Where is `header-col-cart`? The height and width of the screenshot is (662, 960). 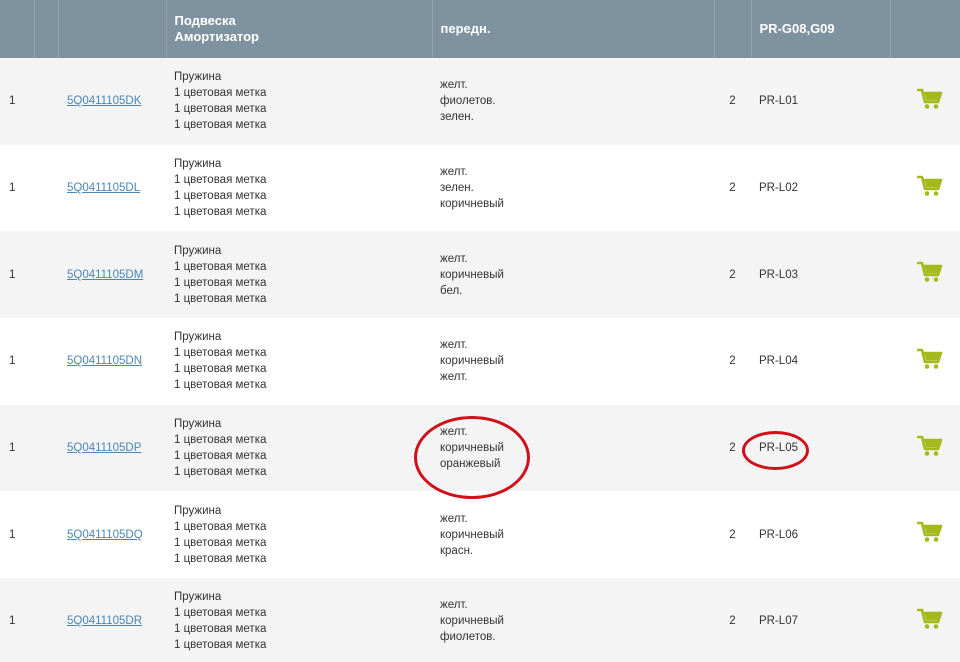
header-col-cart is located at coordinates (925, 29).